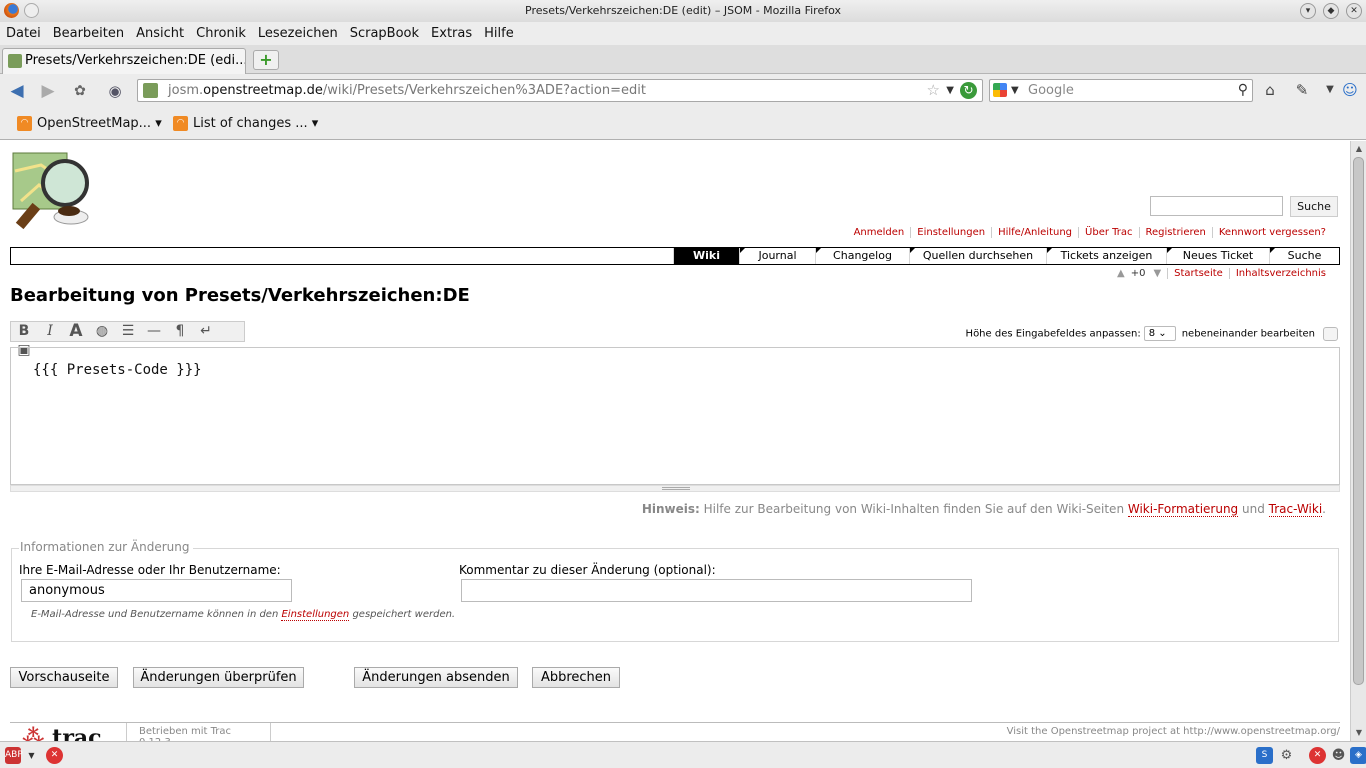 This screenshot has width=1366, height=768. Describe the element at coordinates (1331, 11) in the screenshot. I see `maximize-icon: ◆` at that location.